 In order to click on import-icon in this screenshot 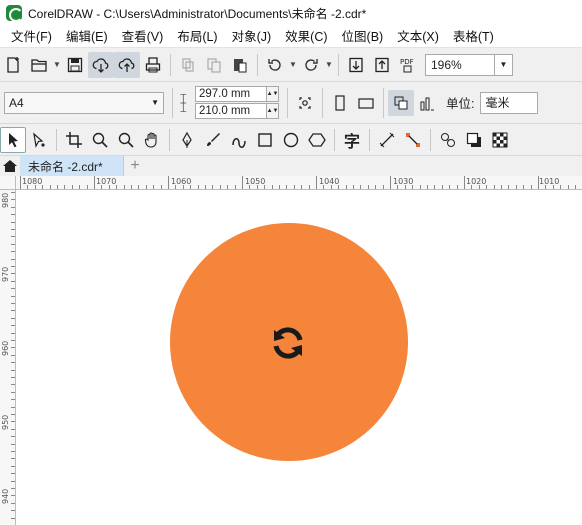, I will do `click(356, 65)`.